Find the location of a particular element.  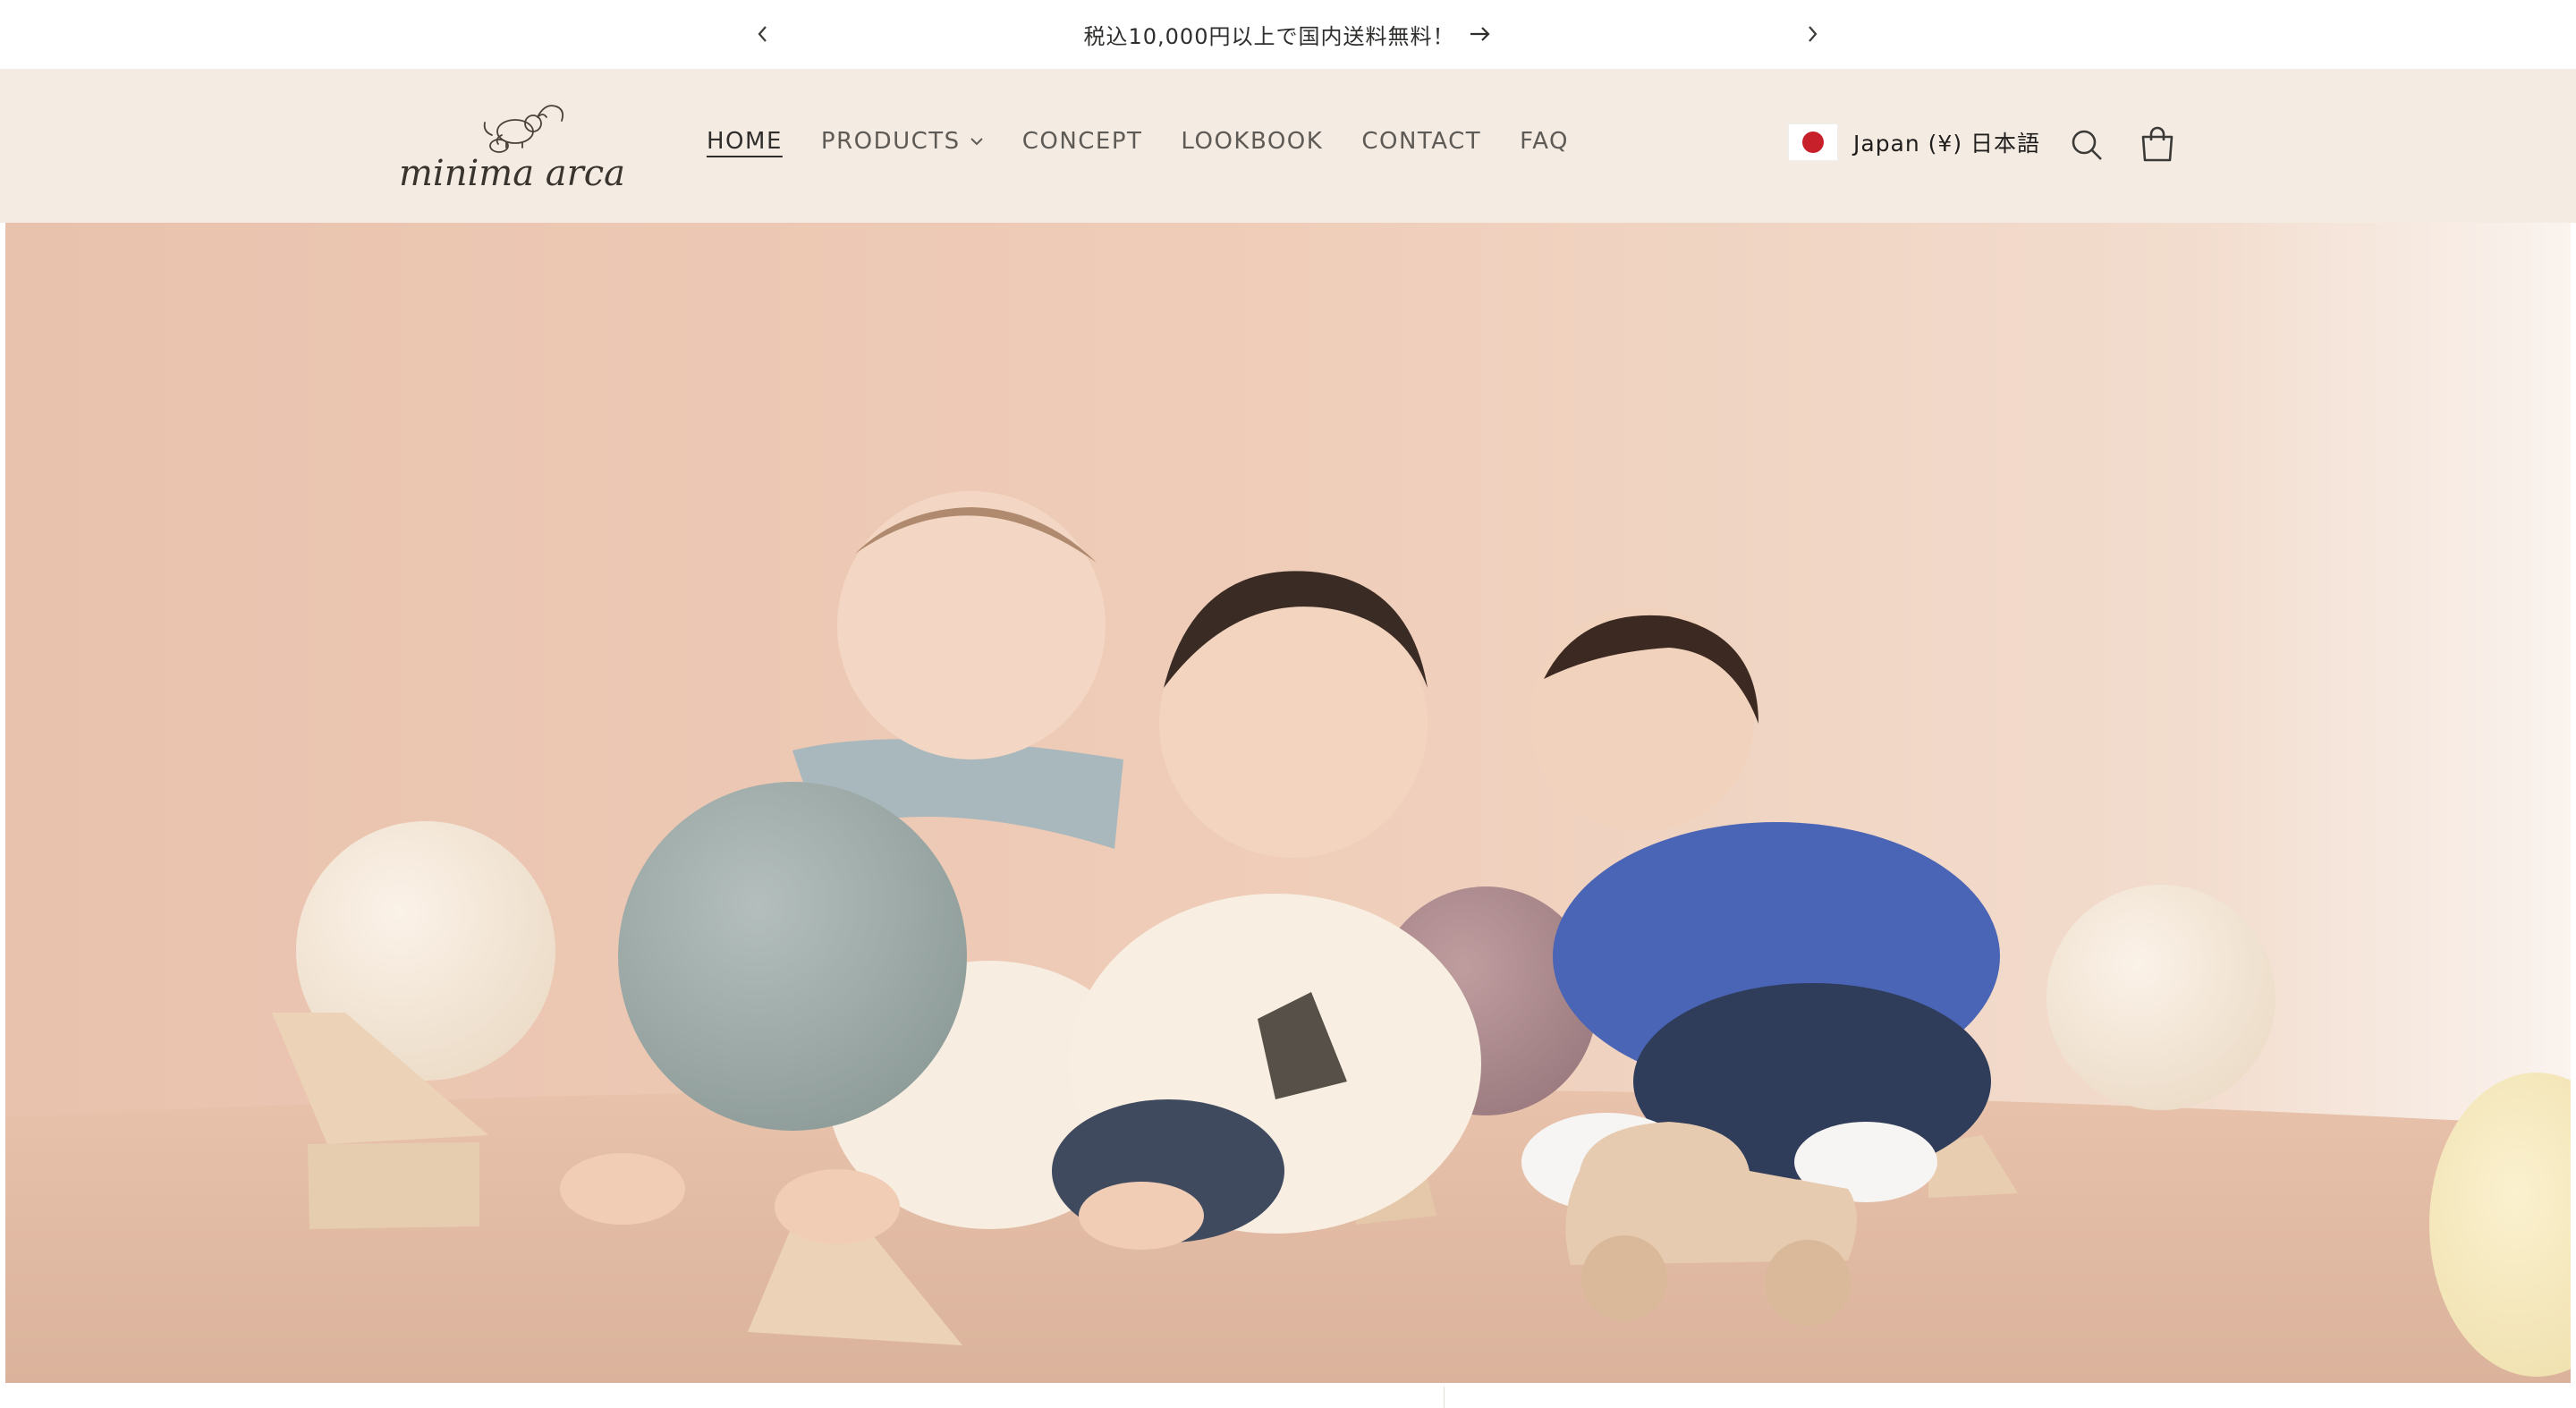

search-icon is located at coordinates (2087, 145).